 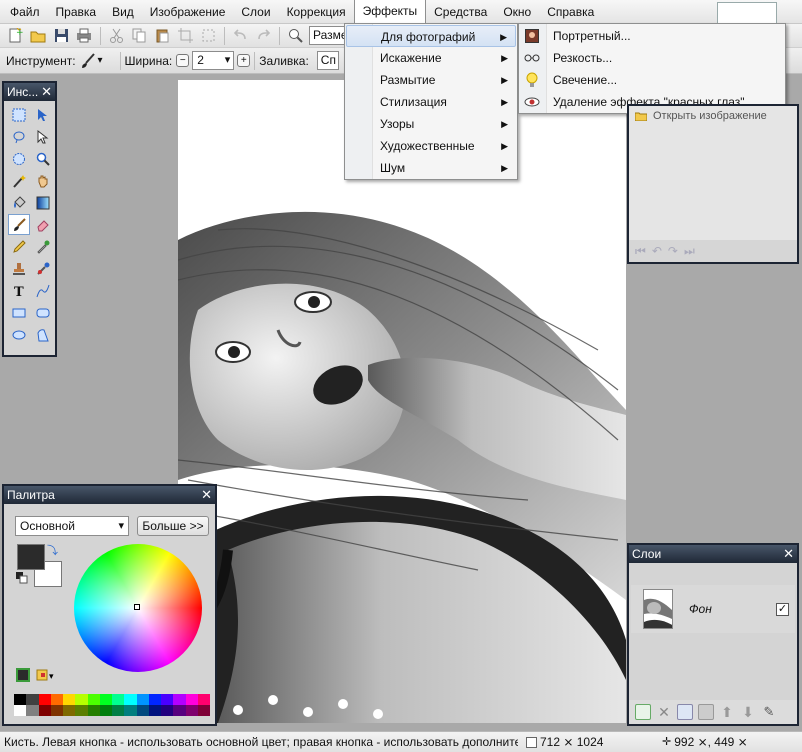 I want to click on open-button, so click(x=38, y=36).